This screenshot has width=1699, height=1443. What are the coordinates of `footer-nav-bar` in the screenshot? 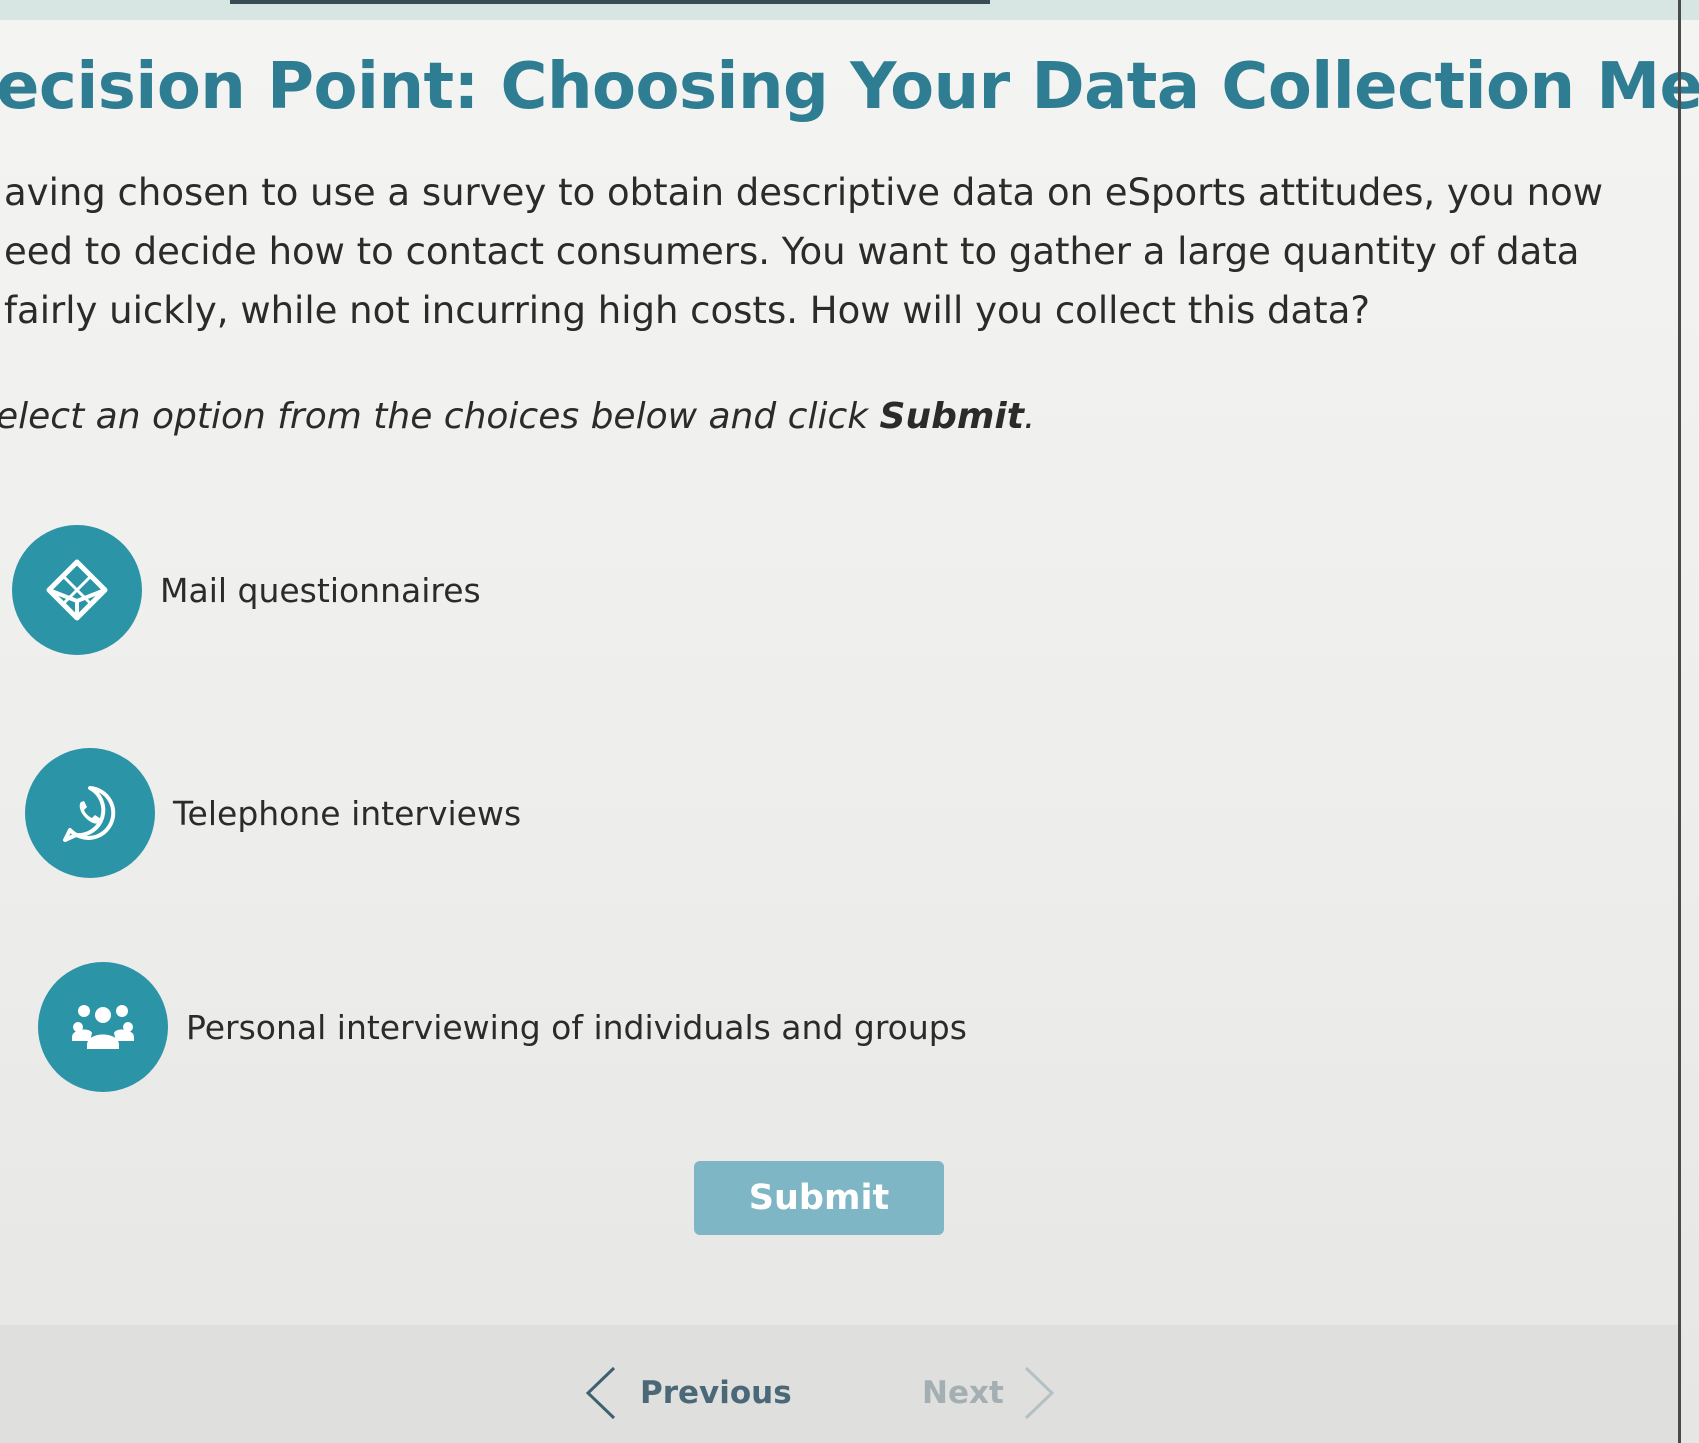 It's located at (840, 1384).